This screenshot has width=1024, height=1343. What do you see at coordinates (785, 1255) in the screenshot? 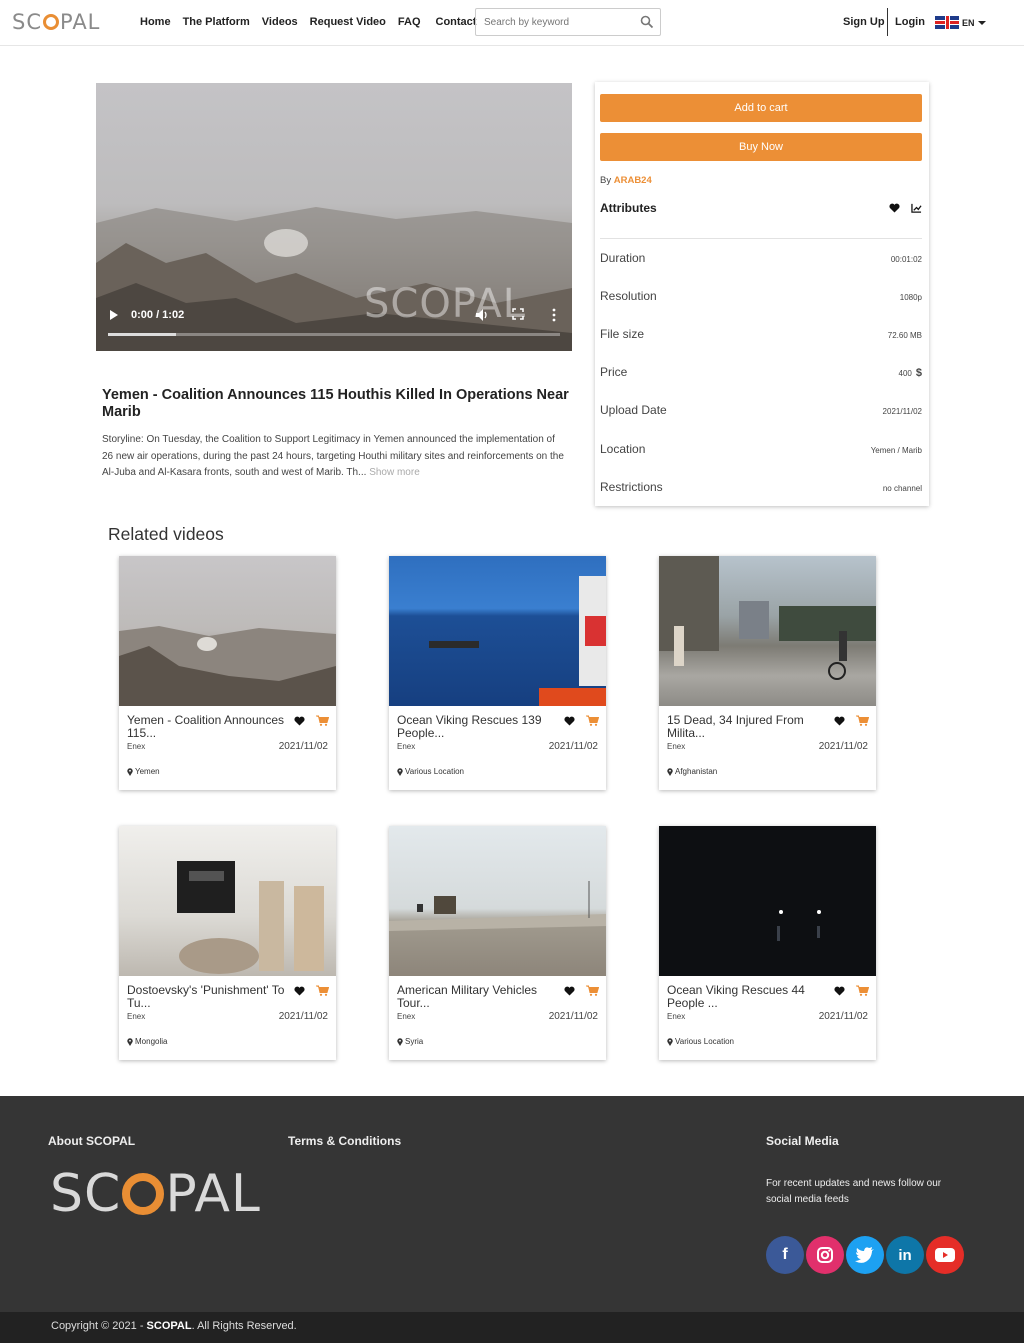
I see `facebook-icon: f` at bounding box center [785, 1255].